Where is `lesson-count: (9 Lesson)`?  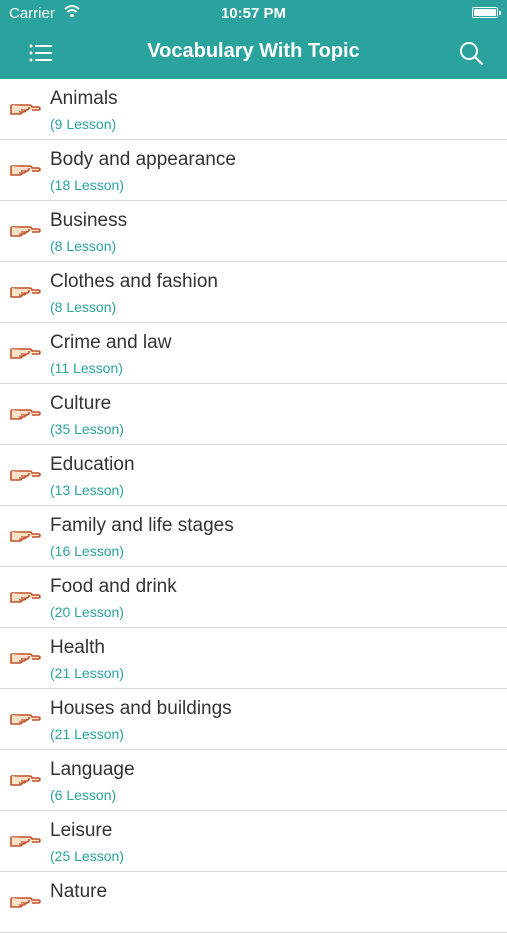 lesson-count: (9 Lesson) is located at coordinates (83, 124).